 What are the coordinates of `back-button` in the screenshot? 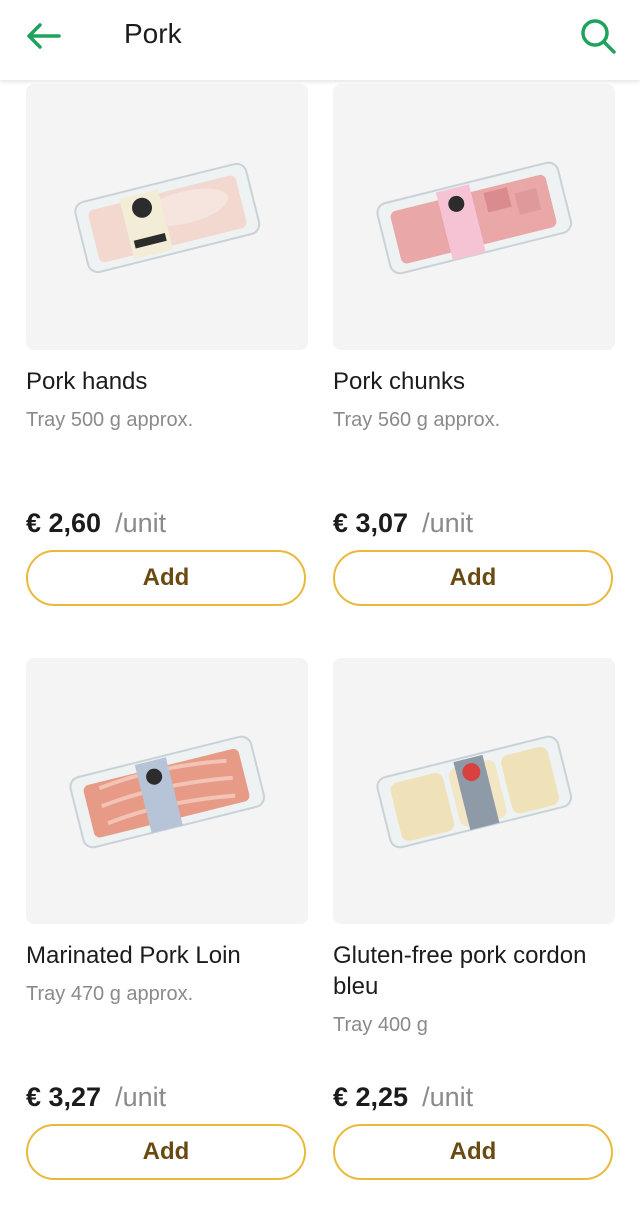 It's located at (43, 36).